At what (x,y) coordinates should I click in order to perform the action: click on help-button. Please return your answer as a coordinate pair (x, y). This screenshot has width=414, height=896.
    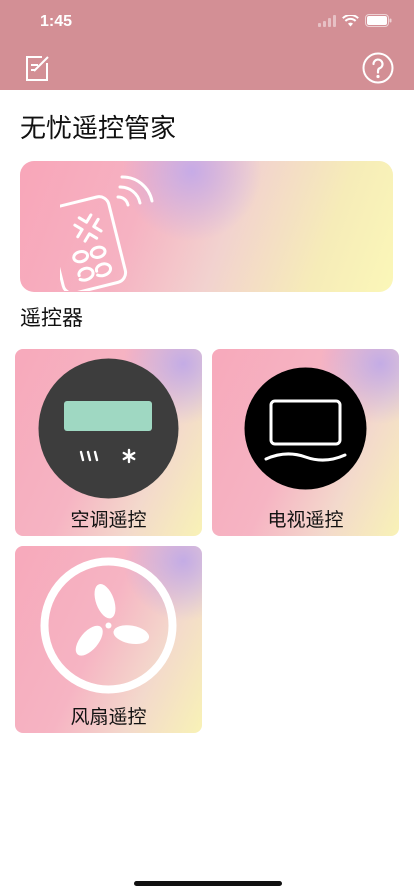
    Looking at the image, I should click on (378, 68).